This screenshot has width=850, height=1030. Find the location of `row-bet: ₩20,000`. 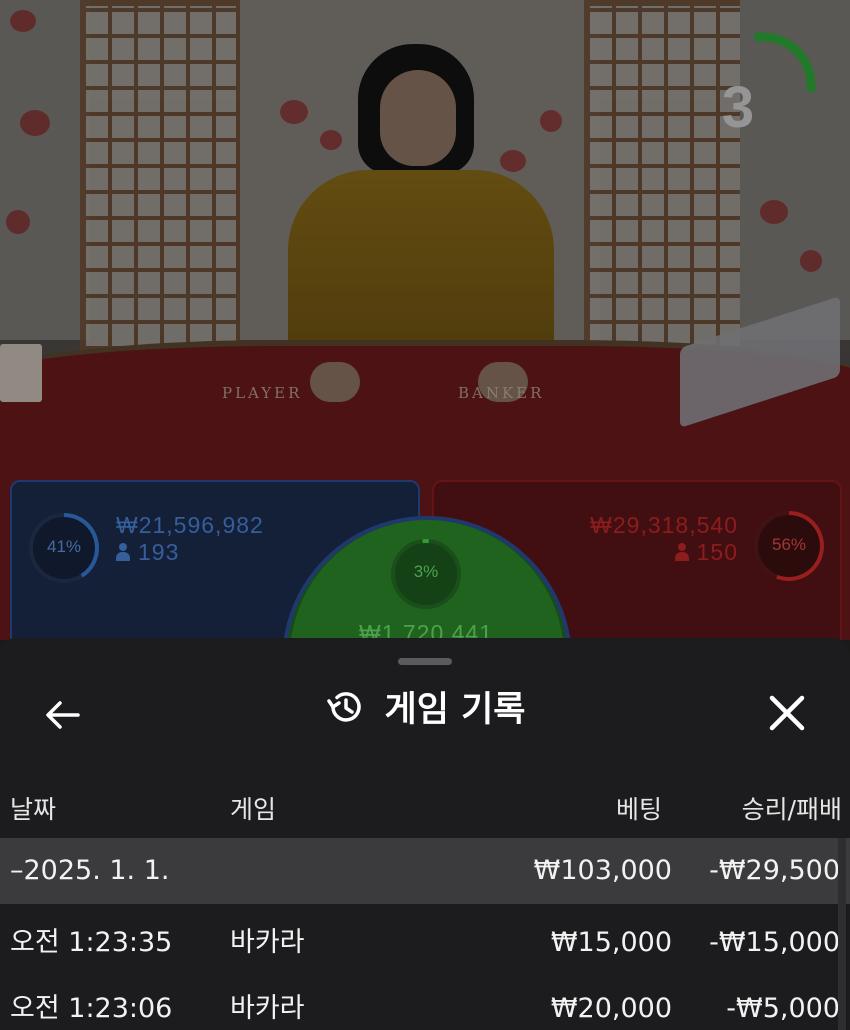

row-bet: ₩20,000 is located at coordinates (611, 1008).